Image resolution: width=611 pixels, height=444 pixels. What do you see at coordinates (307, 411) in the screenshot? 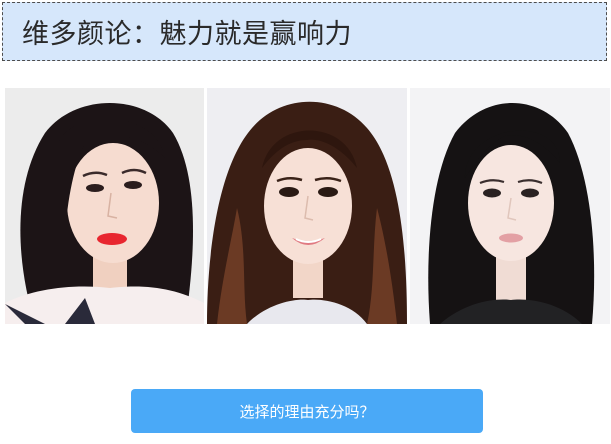
I see `reason-question-button: 选择的理由充分吗？` at bounding box center [307, 411].